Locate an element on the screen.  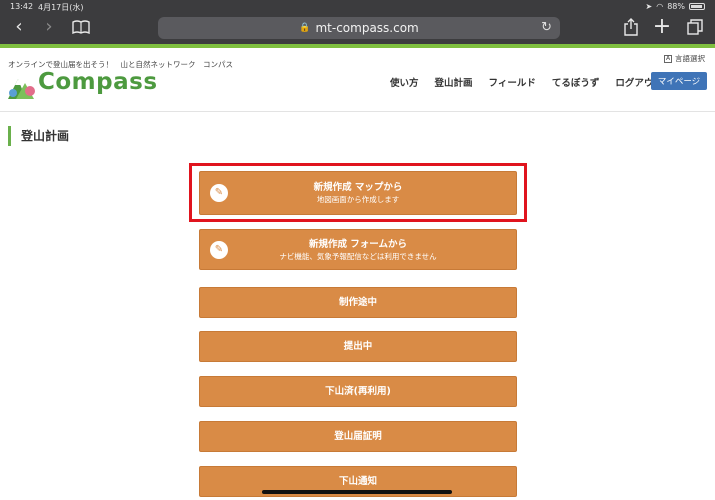
location-icon: ➤ is located at coordinates (649, 6).